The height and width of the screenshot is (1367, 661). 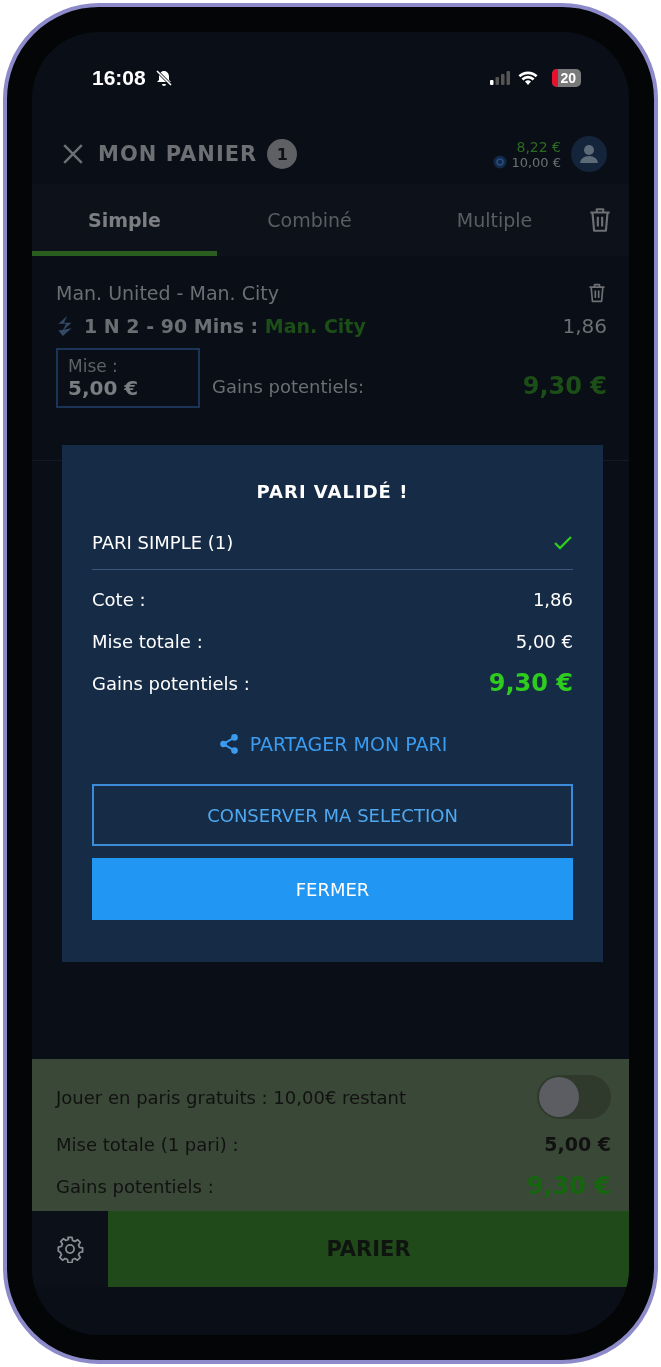 I want to click on status-time: 16:08, so click(x=119, y=78).